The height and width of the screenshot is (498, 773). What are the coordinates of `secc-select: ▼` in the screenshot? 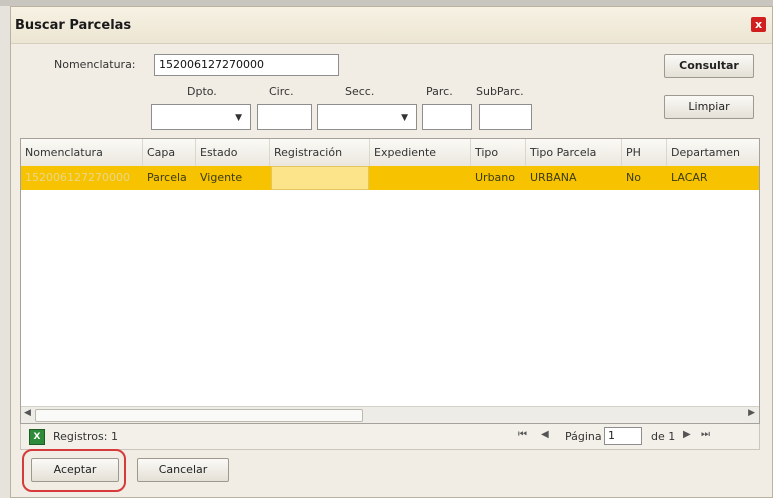 It's located at (367, 117).